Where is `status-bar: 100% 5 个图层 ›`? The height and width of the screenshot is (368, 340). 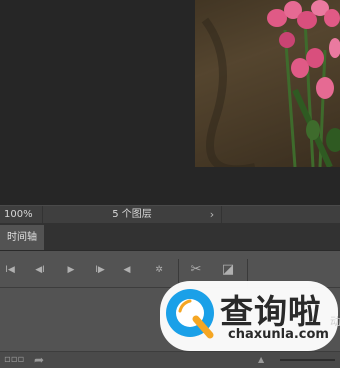 status-bar: 100% 5 个图层 › is located at coordinates (170, 214).